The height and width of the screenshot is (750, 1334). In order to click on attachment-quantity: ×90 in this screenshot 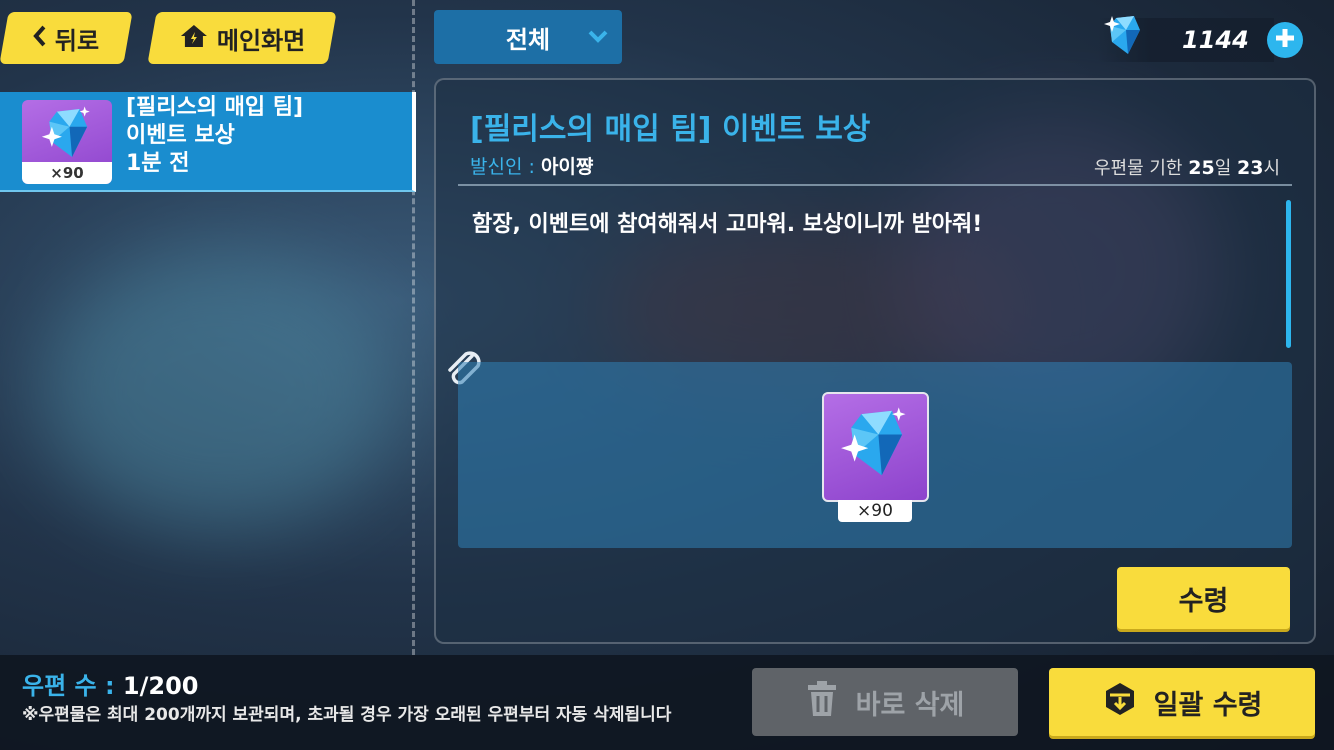, I will do `click(875, 511)`.